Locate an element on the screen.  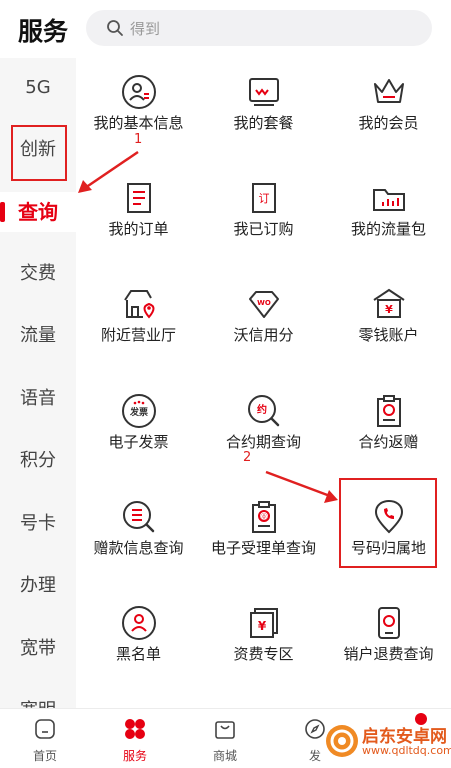
shopping-bag-icon is located at coordinates (225, 730).